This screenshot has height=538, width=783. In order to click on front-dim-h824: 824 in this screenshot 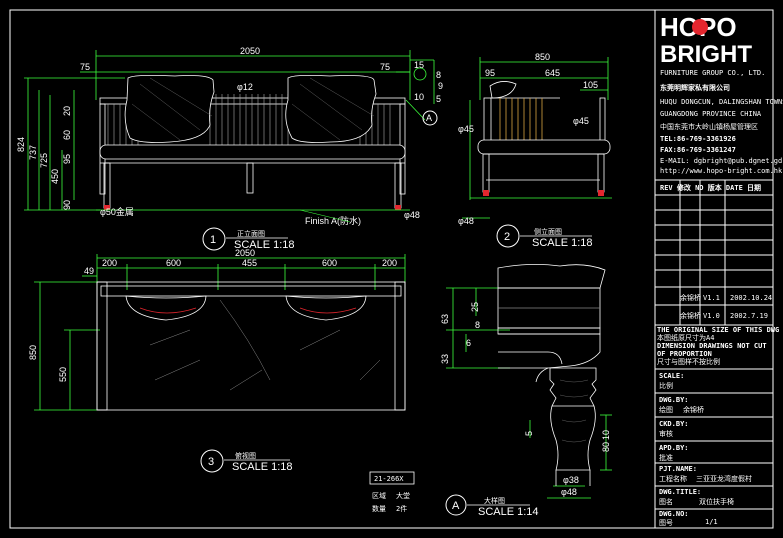, I will do `click(21, 144)`.